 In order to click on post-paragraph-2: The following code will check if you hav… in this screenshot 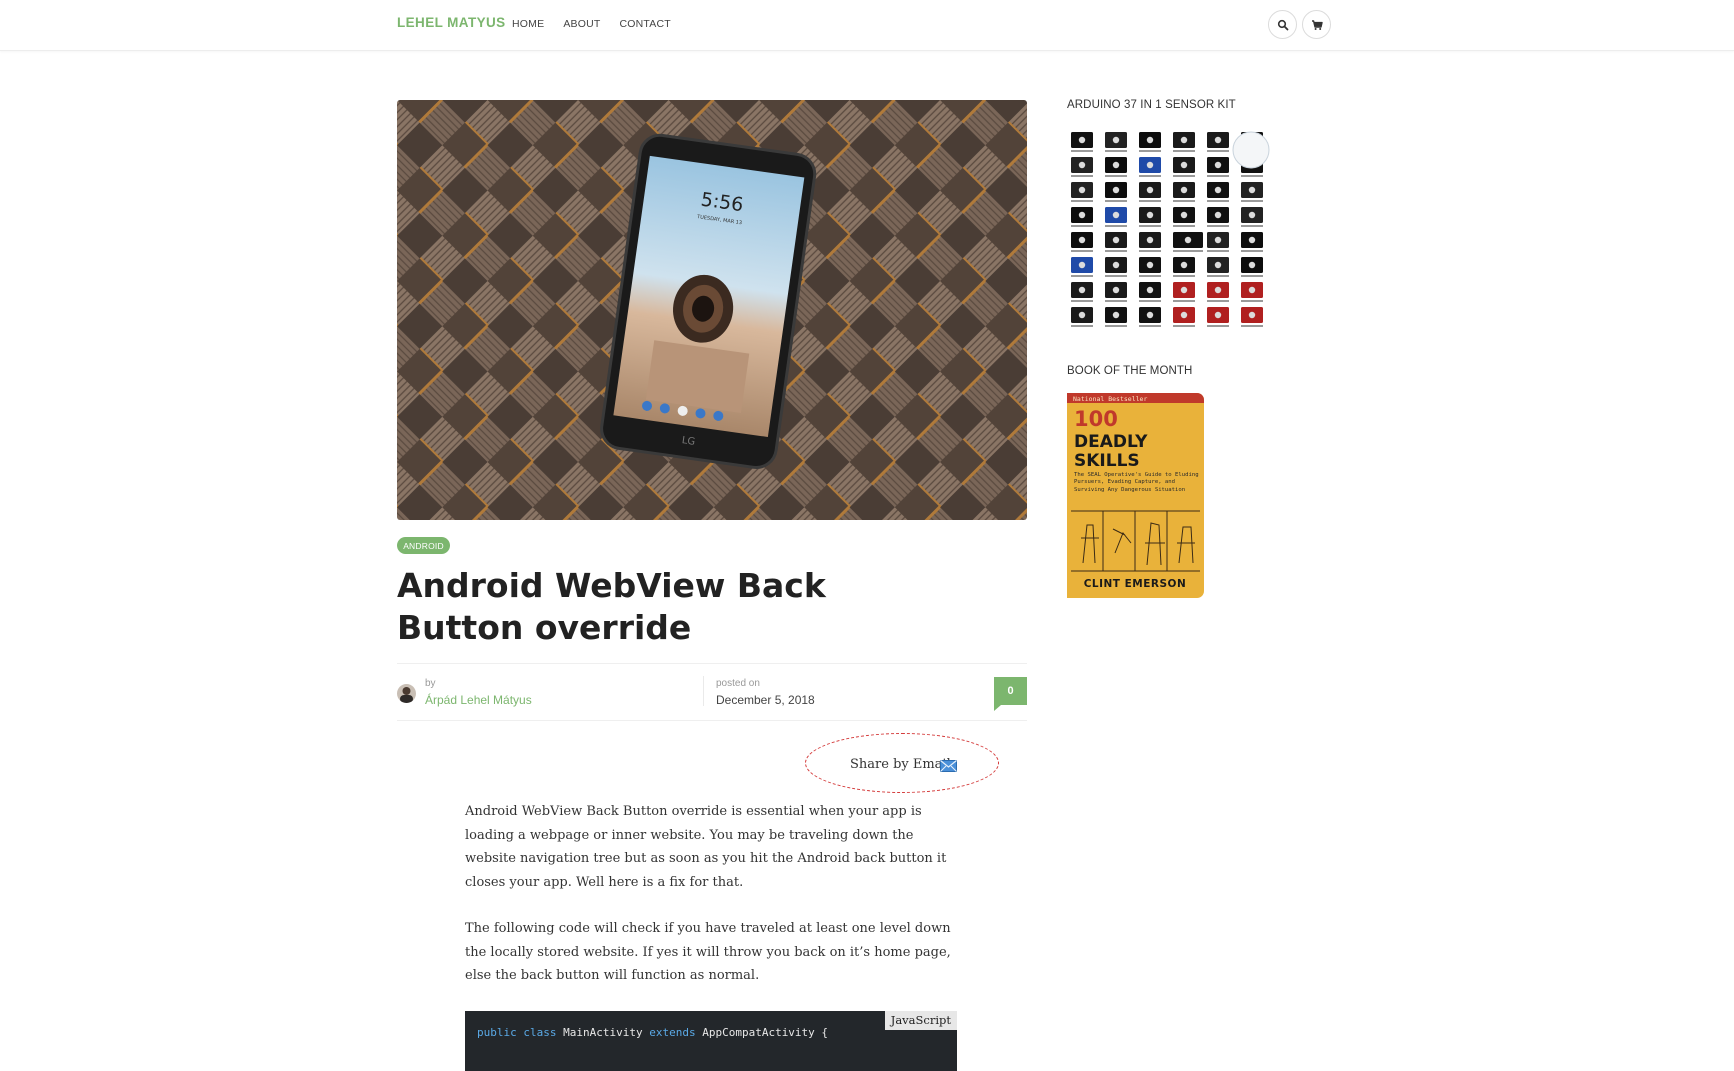, I will do `click(708, 952)`.